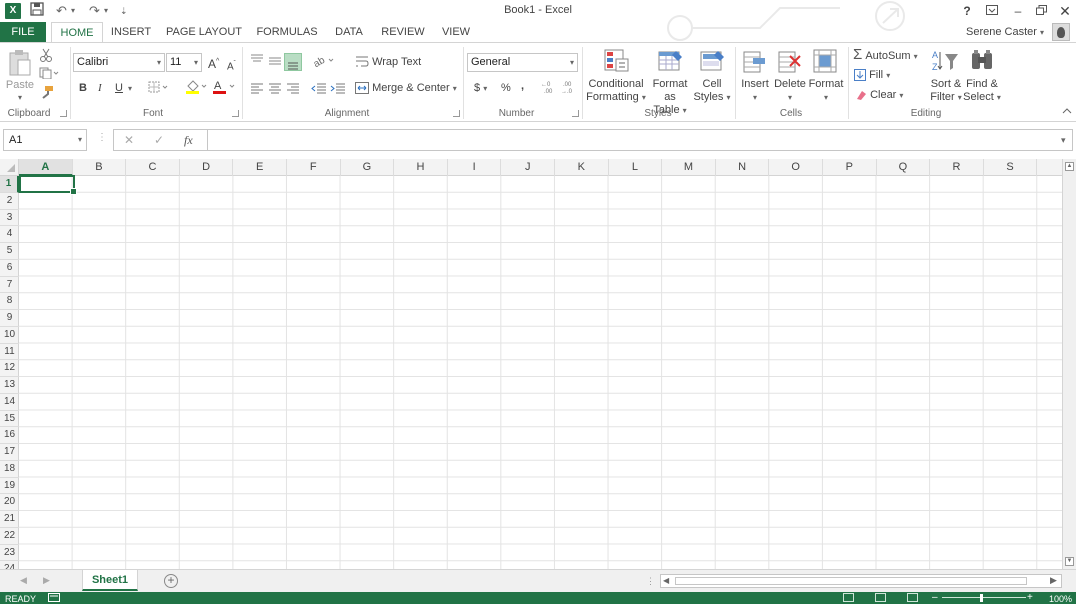 The image size is (1076, 604). What do you see at coordinates (1063, 140) in the screenshot?
I see `expand-formula-bar-icon: ▾` at bounding box center [1063, 140].